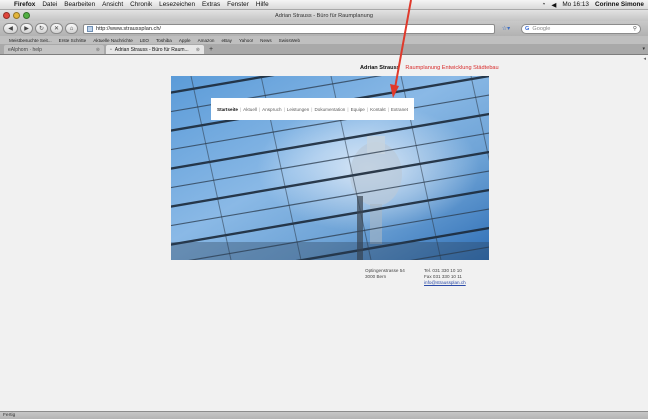  I want to click on menu-app-name: Firefox, so click(24, 4).